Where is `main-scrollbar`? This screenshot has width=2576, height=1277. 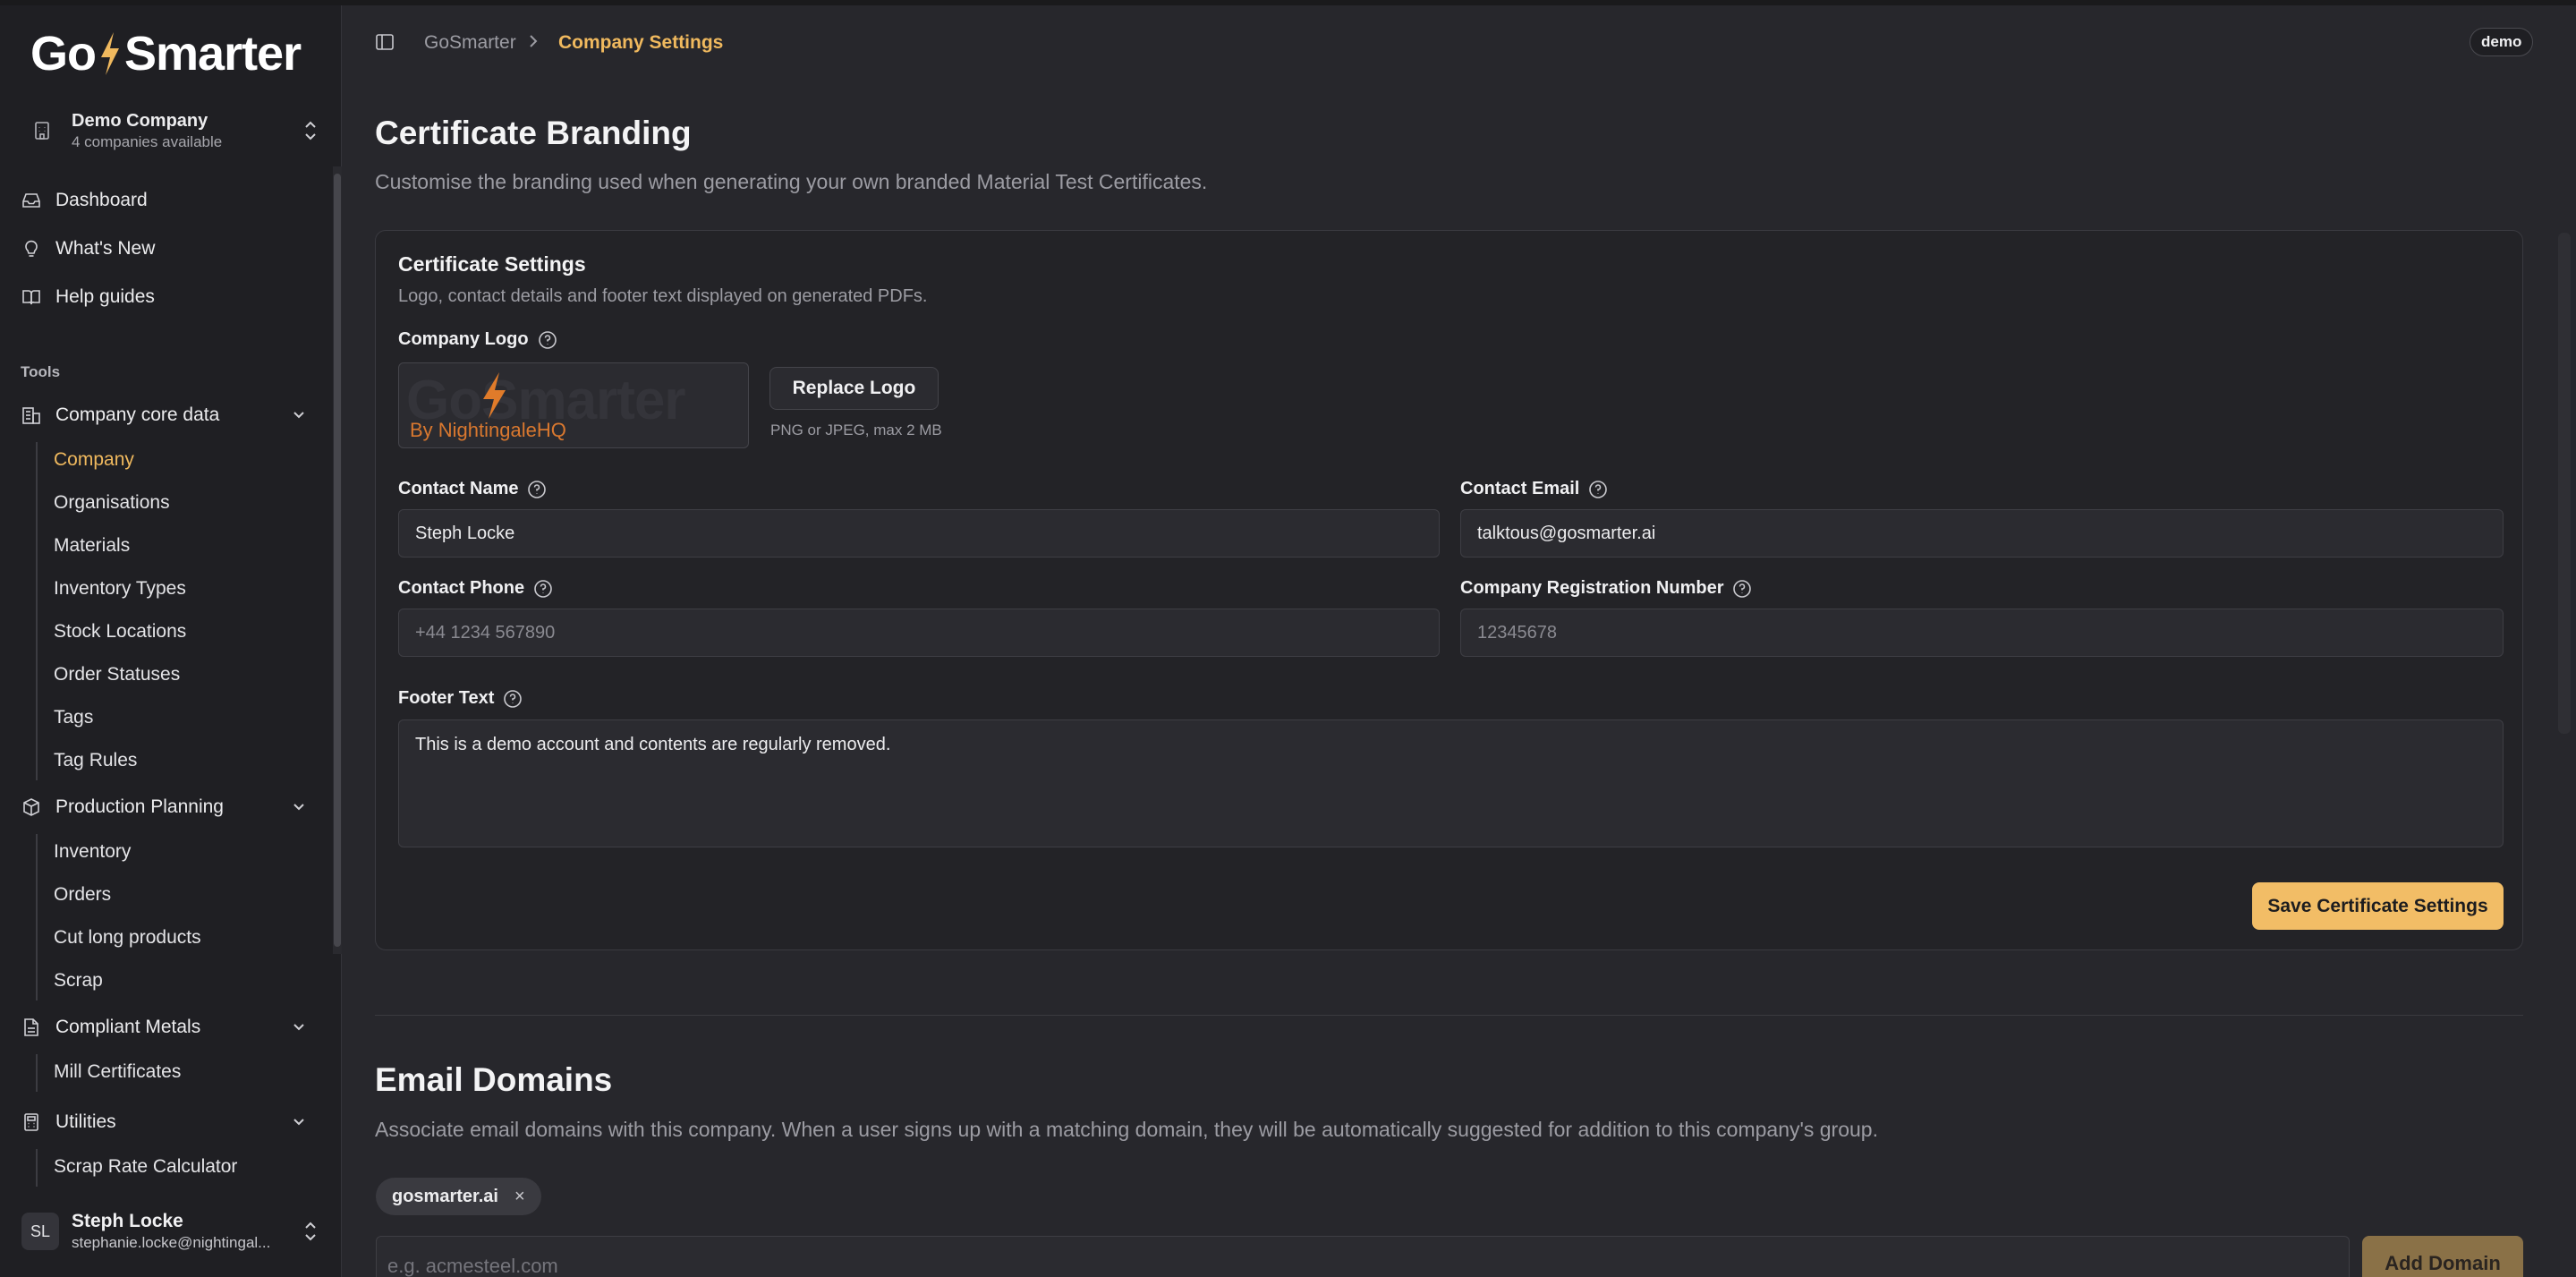
main-scrollbar is located at coordinates (2564, 483).